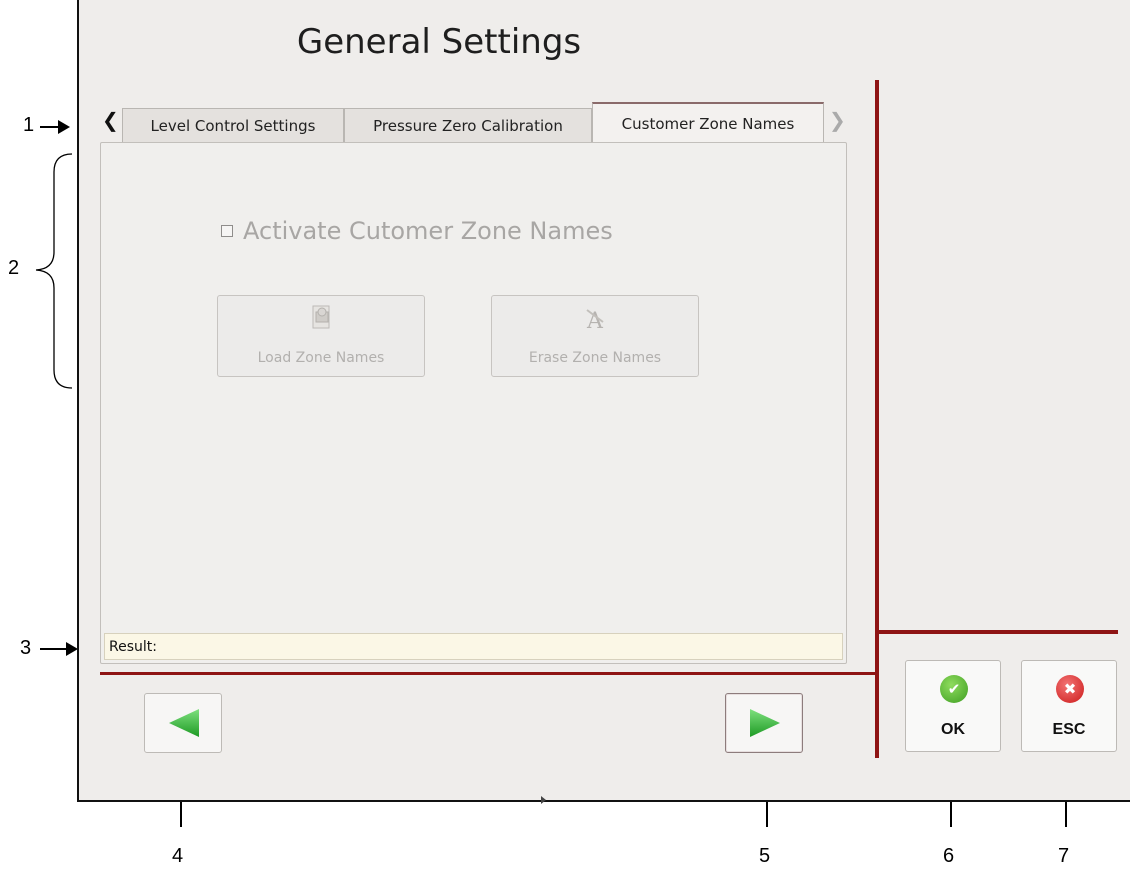 The height and width of the screenshot is (872, 1130). I want to click on tab-scroll-right-icon: ❯, so click(837, 120).